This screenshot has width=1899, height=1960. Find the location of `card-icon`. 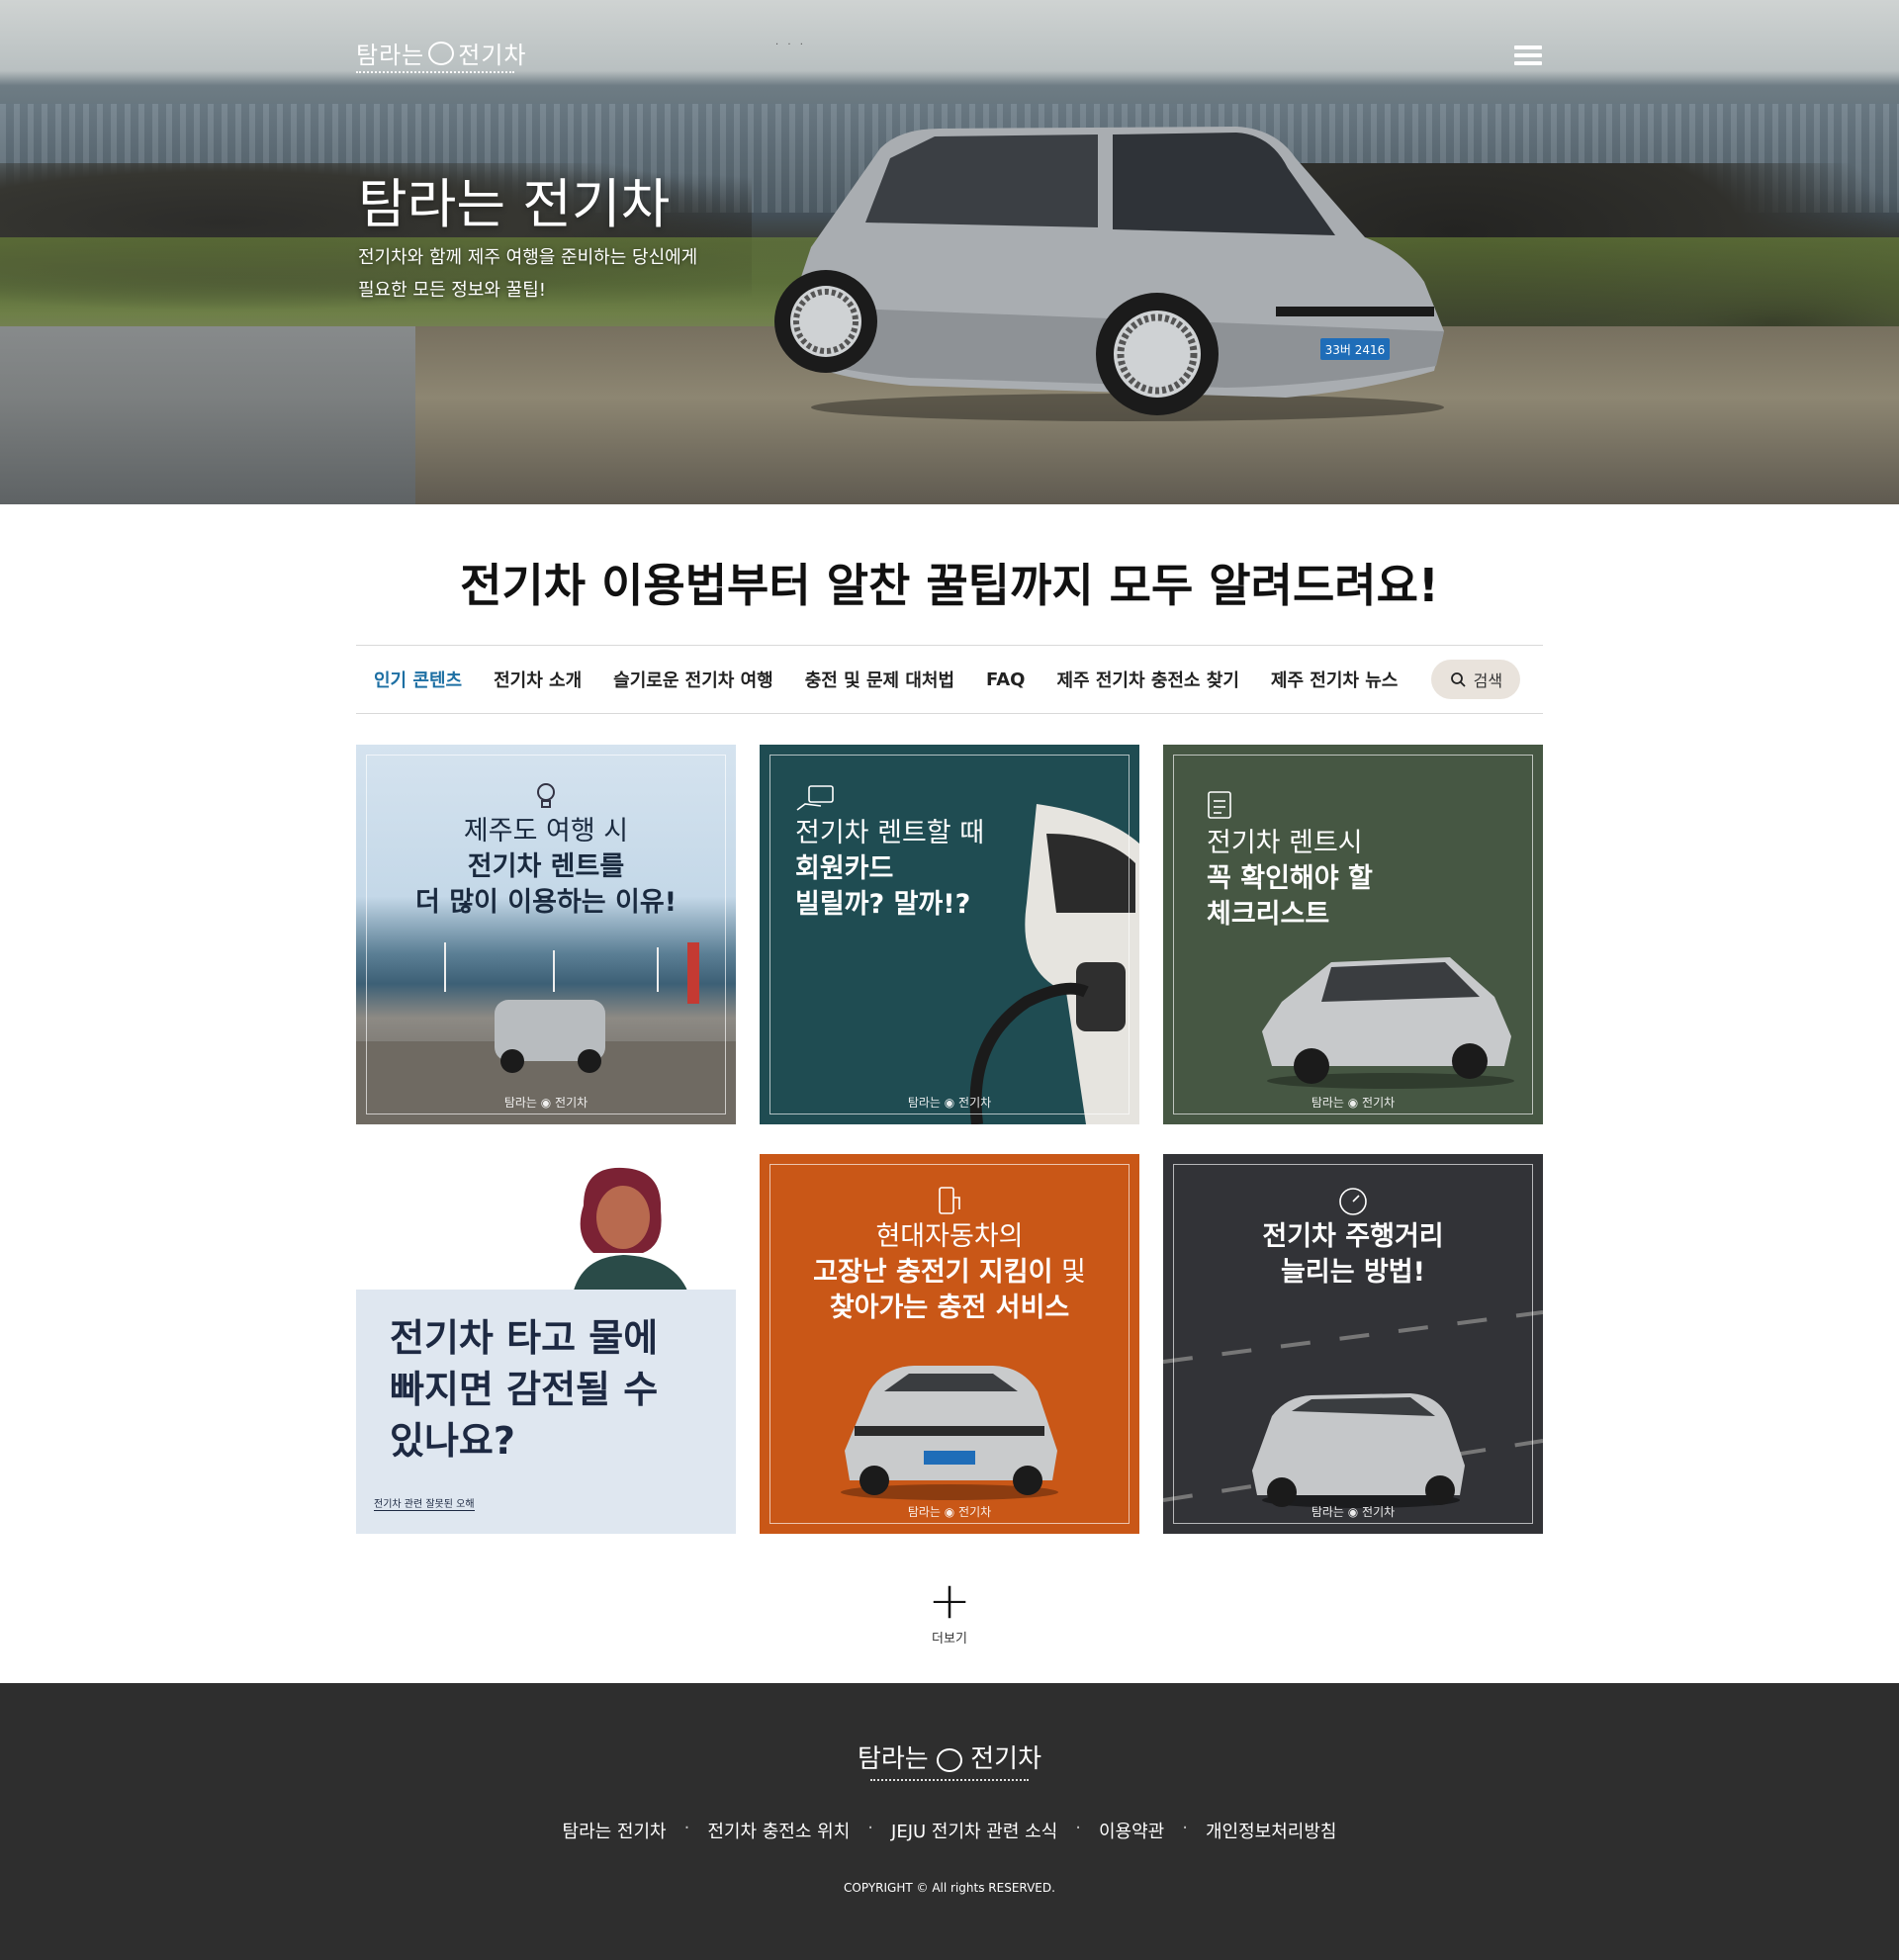

card-icon is located at coordinates (815, 798).